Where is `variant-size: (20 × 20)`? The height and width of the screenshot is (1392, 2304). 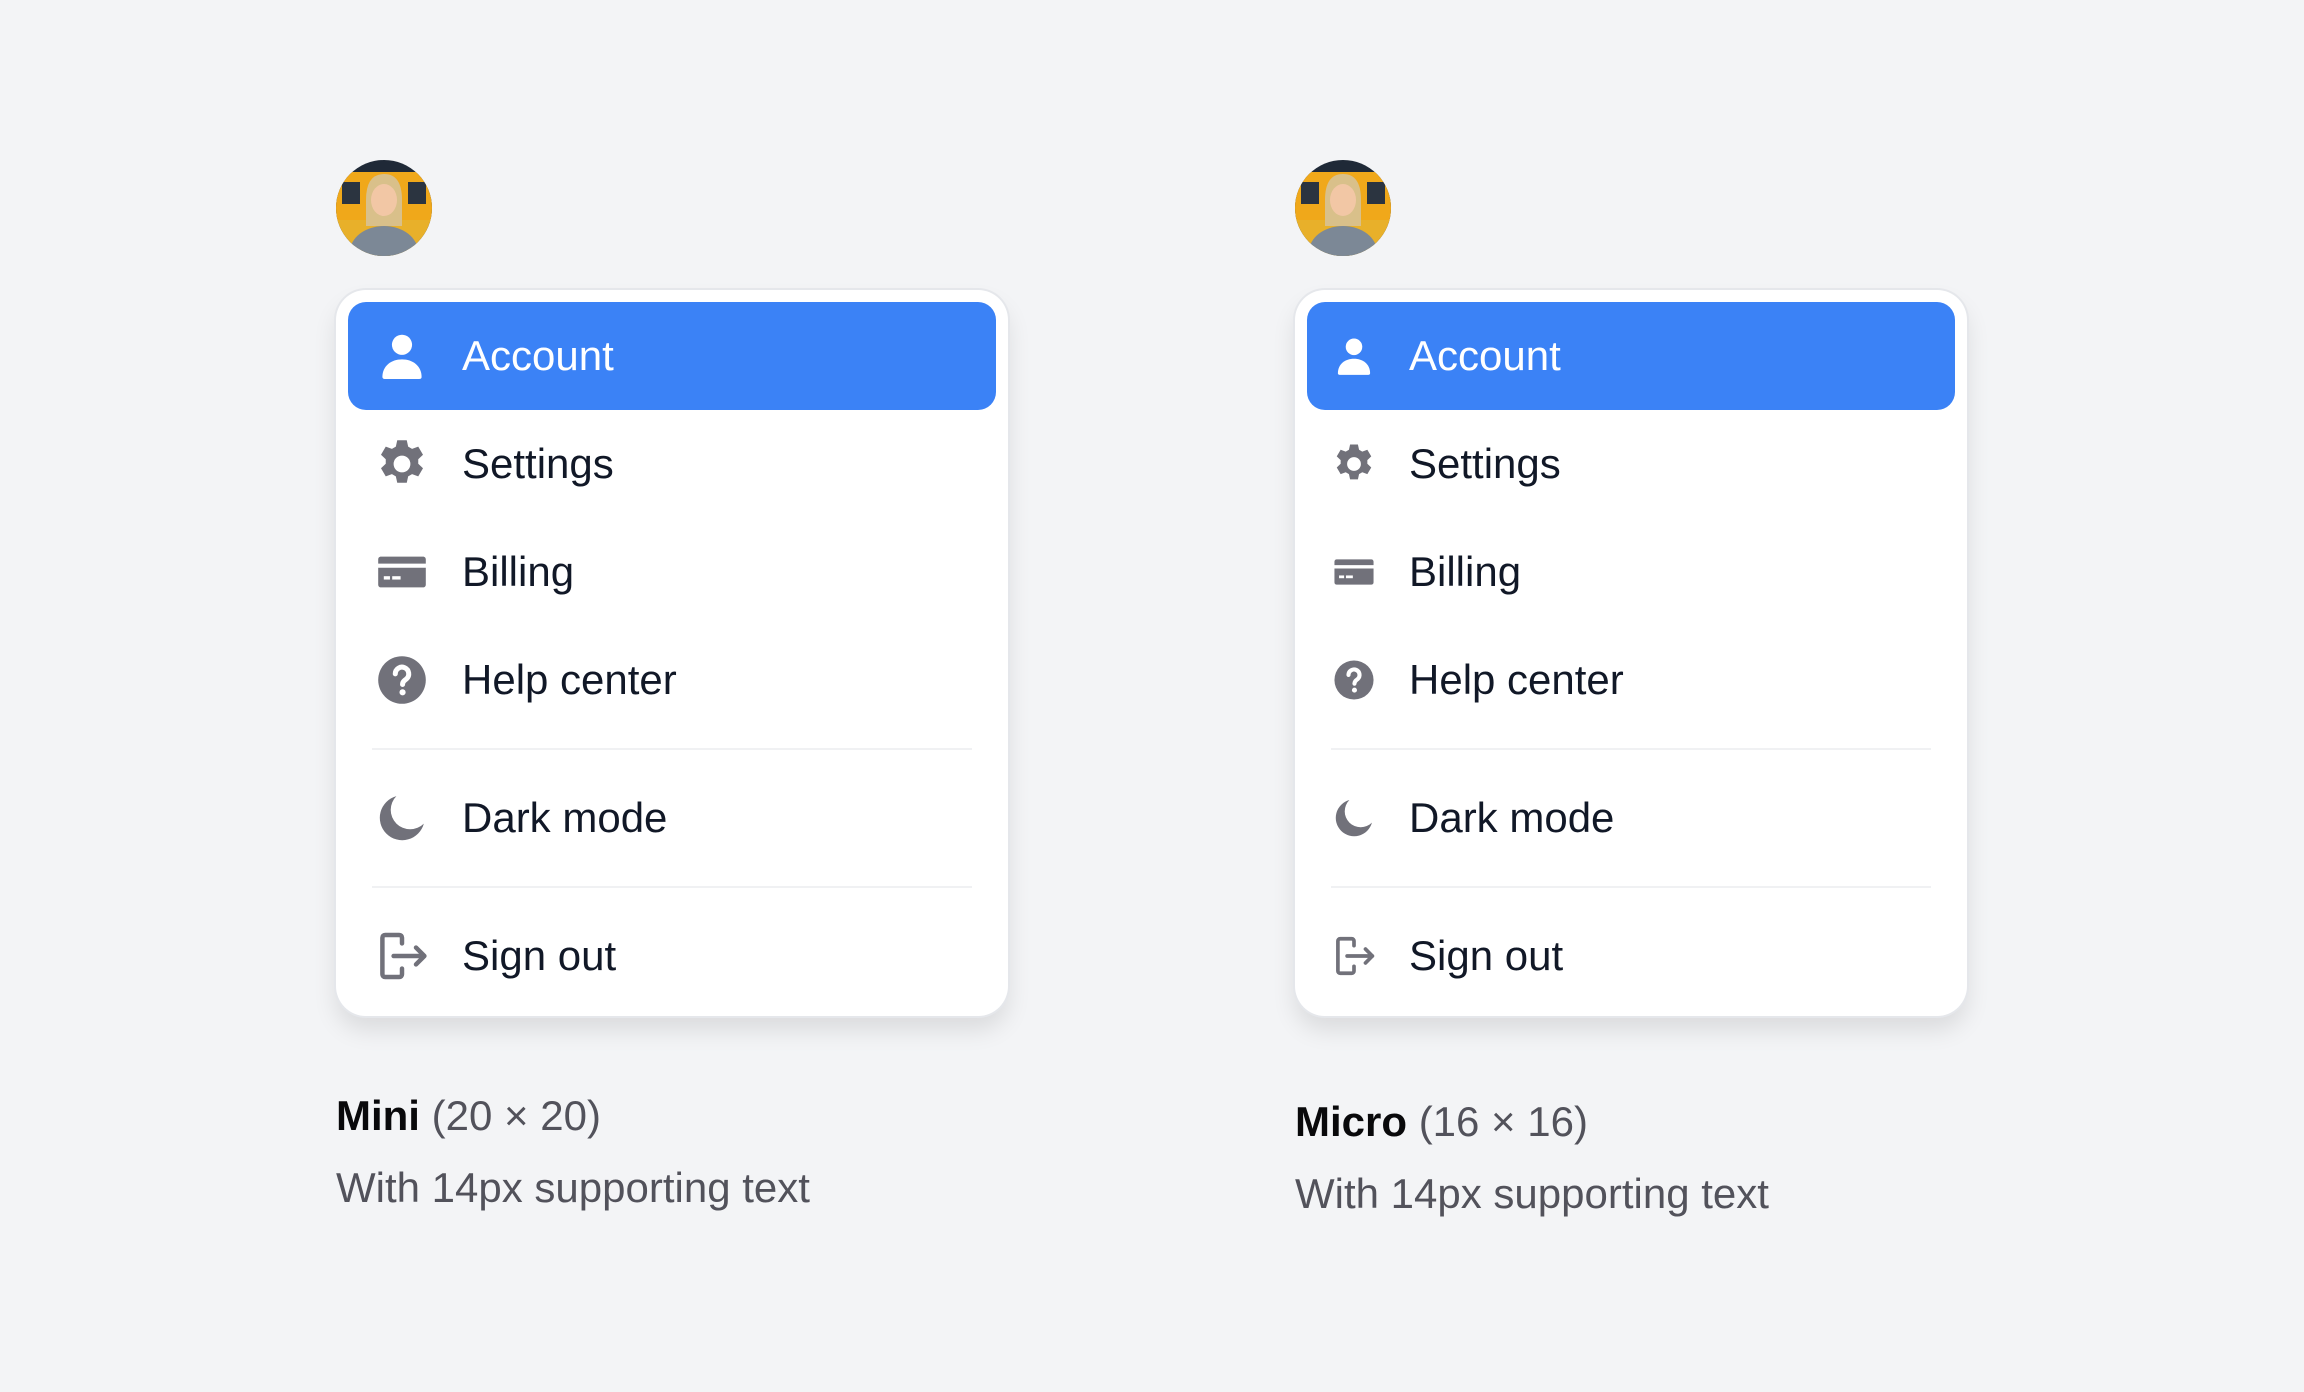 variant-size: (20 × 20) is located at coordinates (516, 1115).